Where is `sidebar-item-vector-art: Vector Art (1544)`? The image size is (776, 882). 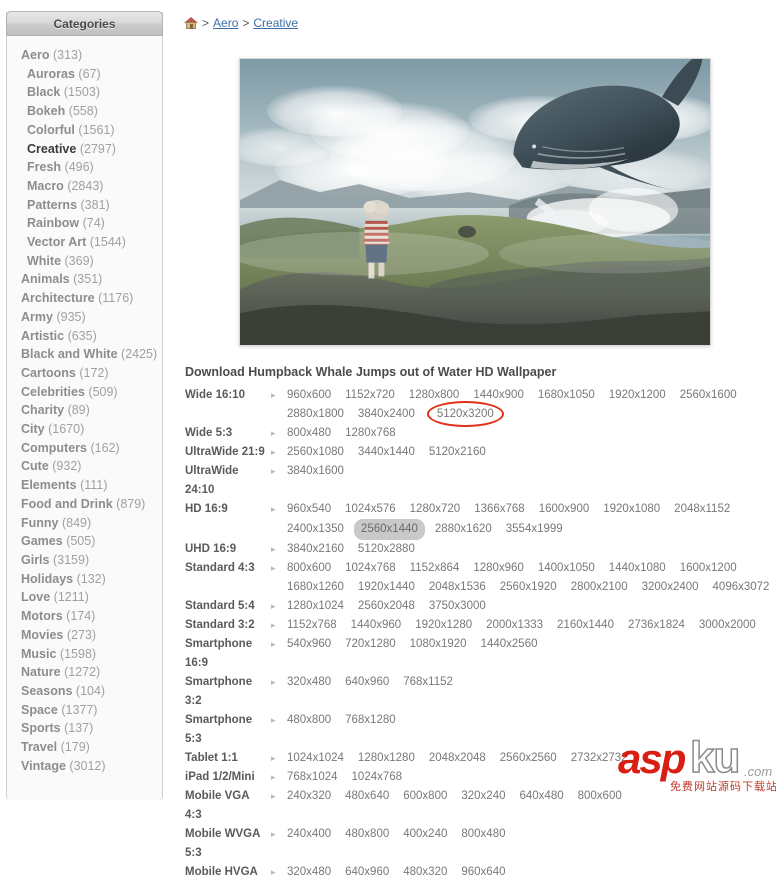
sidebar-item-vector-art: Vector Art (1544) is located at coordinates (84, 242).